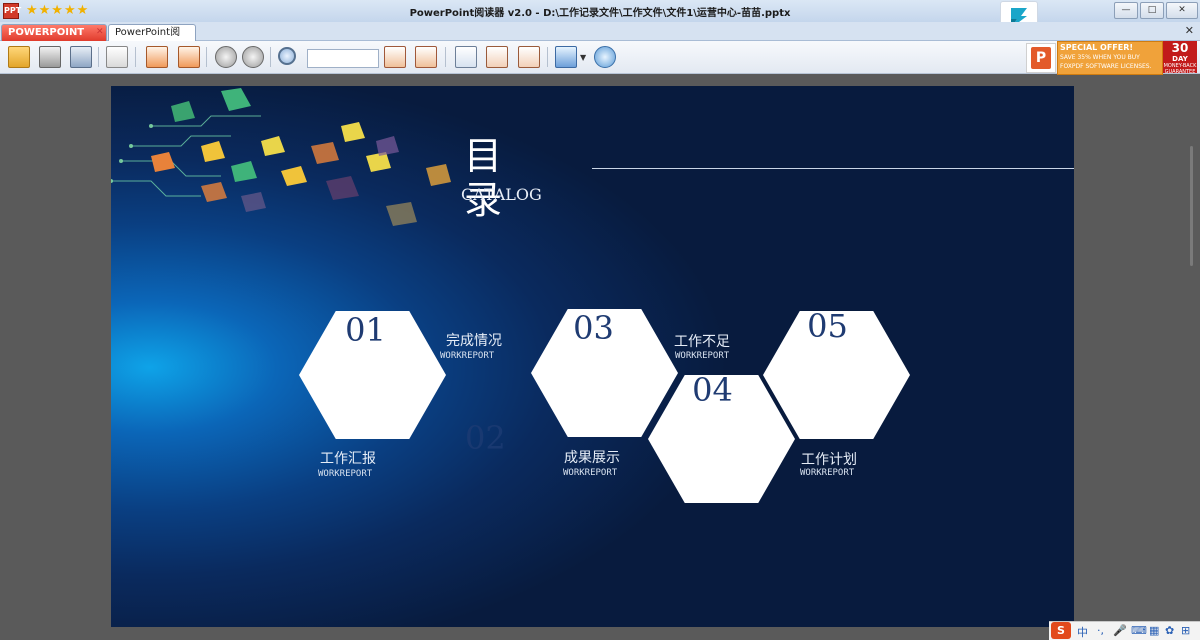 The width and height of the screenshot is (1200, 640). I want to click on keyboard-icon: ⌨, so click(1139, 630).